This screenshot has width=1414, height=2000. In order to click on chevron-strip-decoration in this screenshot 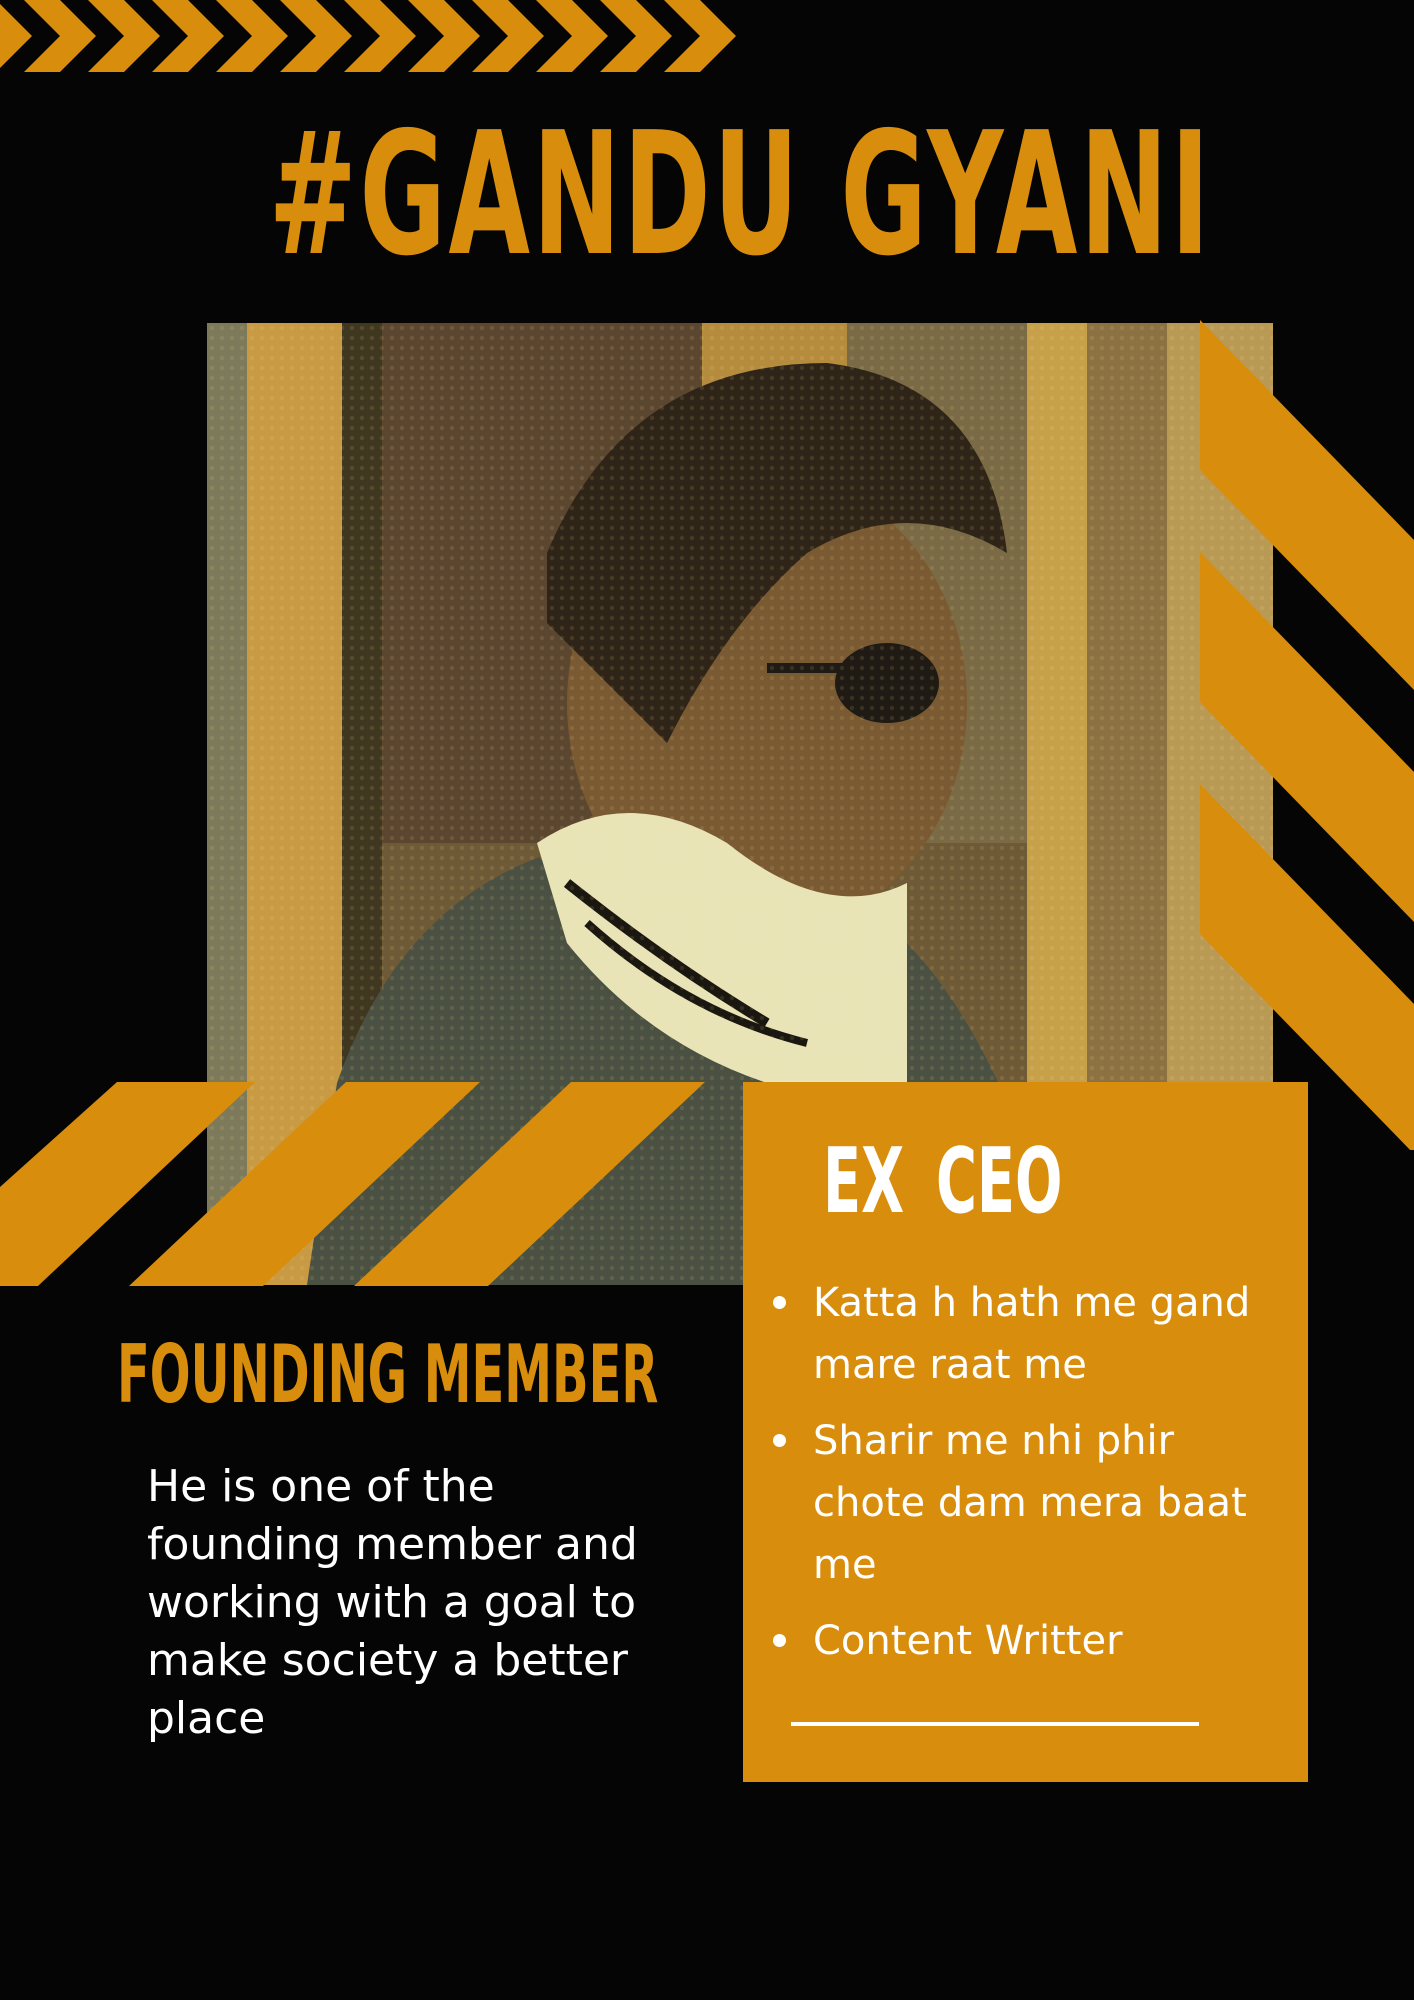, I will do `click(368, 36)`.